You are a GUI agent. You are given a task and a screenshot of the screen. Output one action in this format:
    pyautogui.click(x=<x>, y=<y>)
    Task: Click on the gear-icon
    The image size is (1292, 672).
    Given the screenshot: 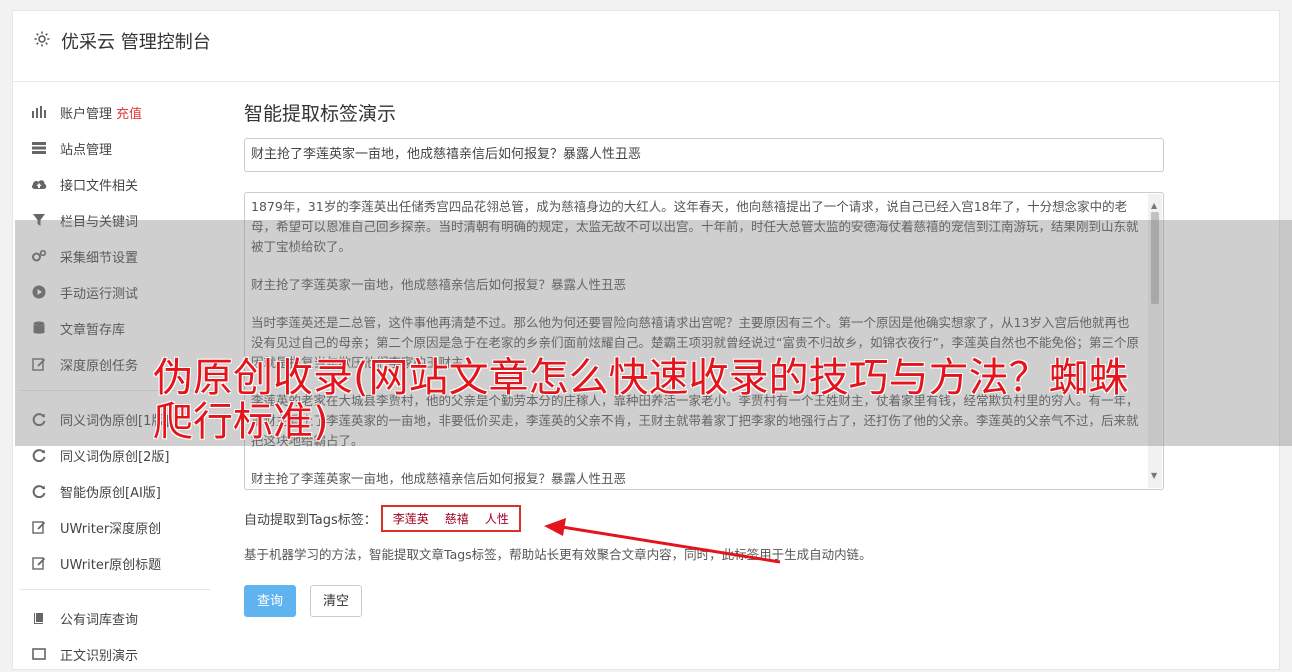 What is the action you would take?
    pyautogui.click(x=42, y=39)
    